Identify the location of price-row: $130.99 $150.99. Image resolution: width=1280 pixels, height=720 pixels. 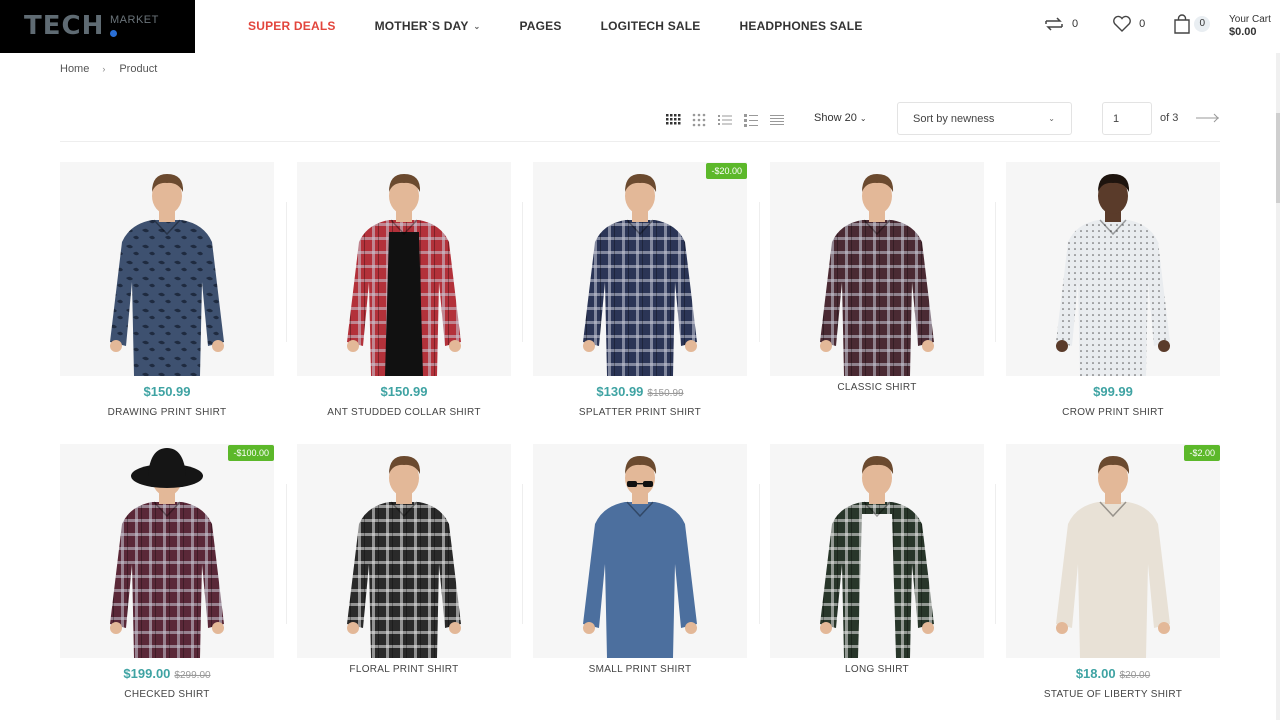
(640, 392).